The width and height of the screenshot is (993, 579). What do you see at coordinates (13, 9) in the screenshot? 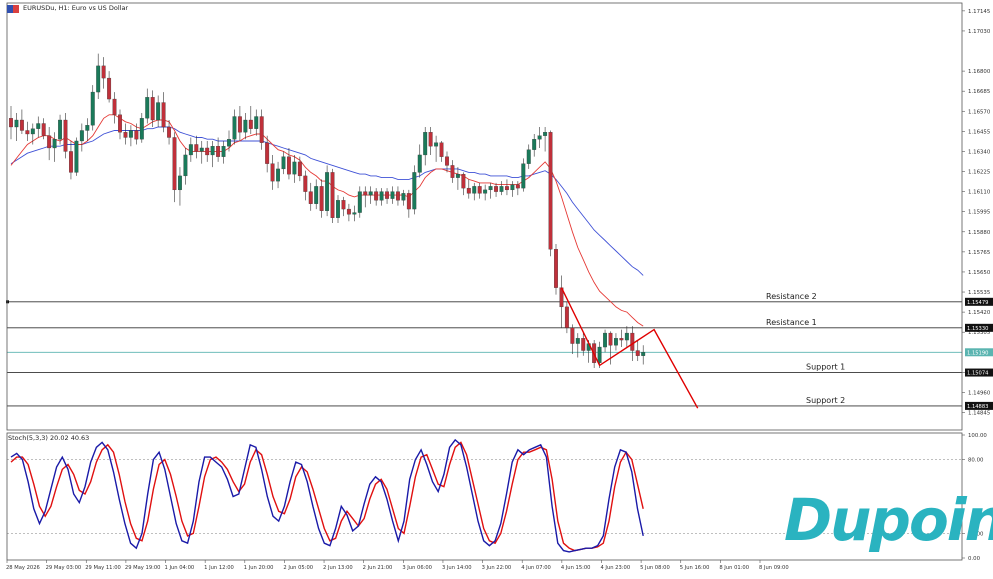
I see `symbol-flag-icon` at bounding box center [13, 9].